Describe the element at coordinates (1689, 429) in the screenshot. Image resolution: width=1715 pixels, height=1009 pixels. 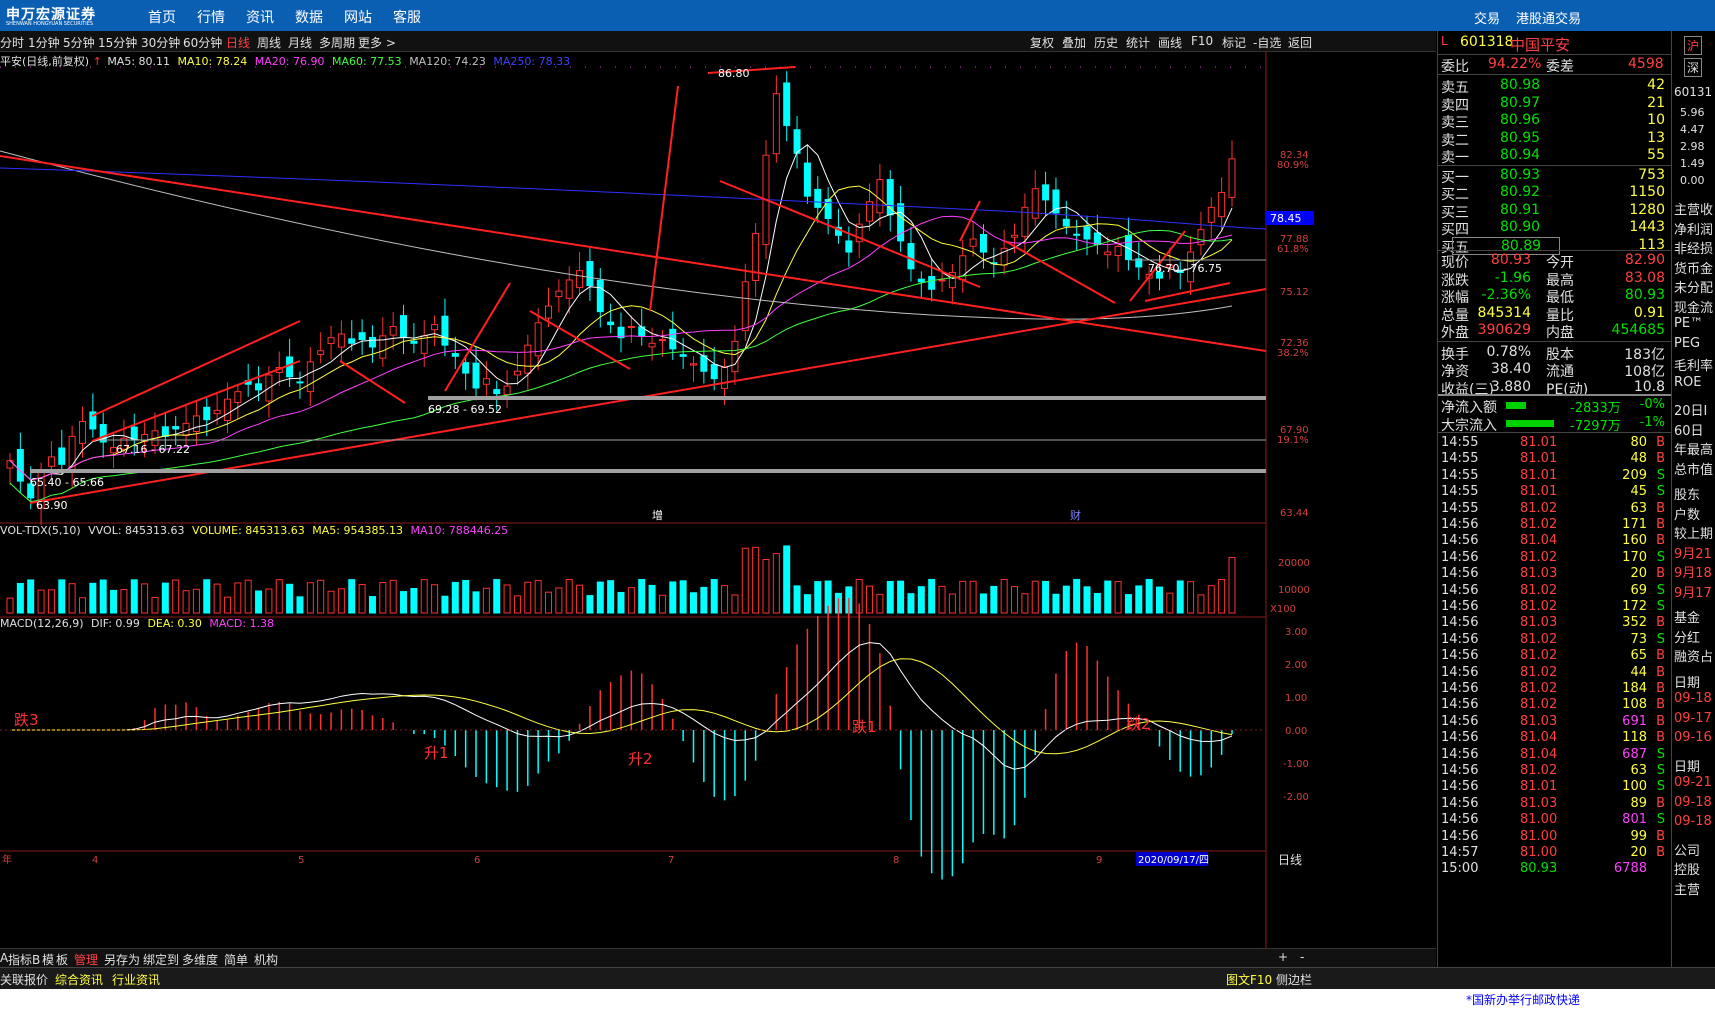
I see `side-item: 60日` at that location.